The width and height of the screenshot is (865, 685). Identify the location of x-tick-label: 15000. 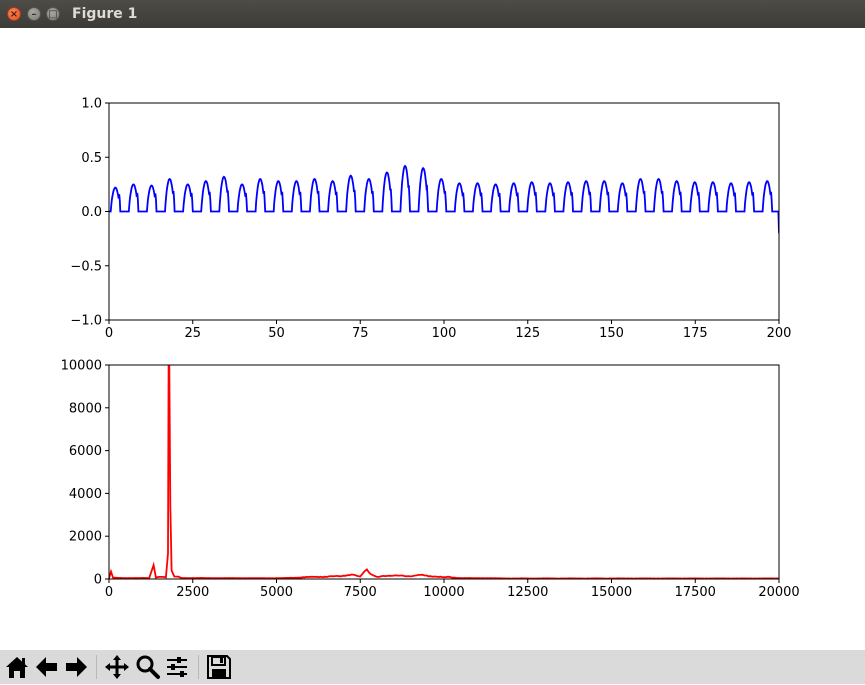
(611, 592).